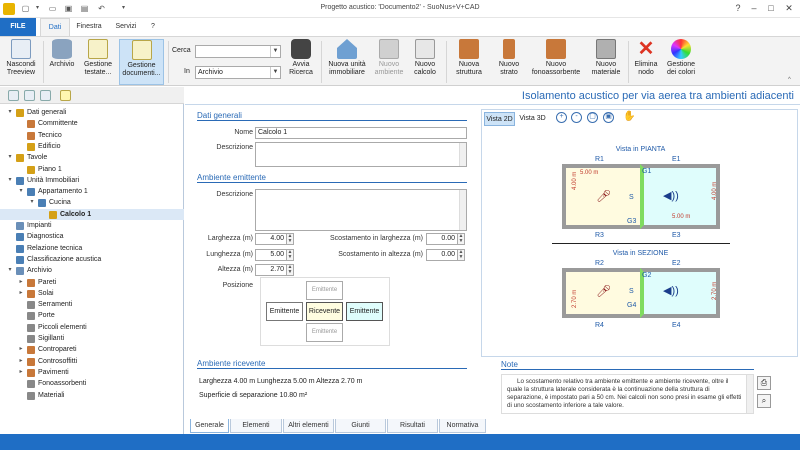  What do you see at coordinates (324, 332) in the screenshot?
I see `position-bottom-button: Emittente` at bounding box center [324, 332].